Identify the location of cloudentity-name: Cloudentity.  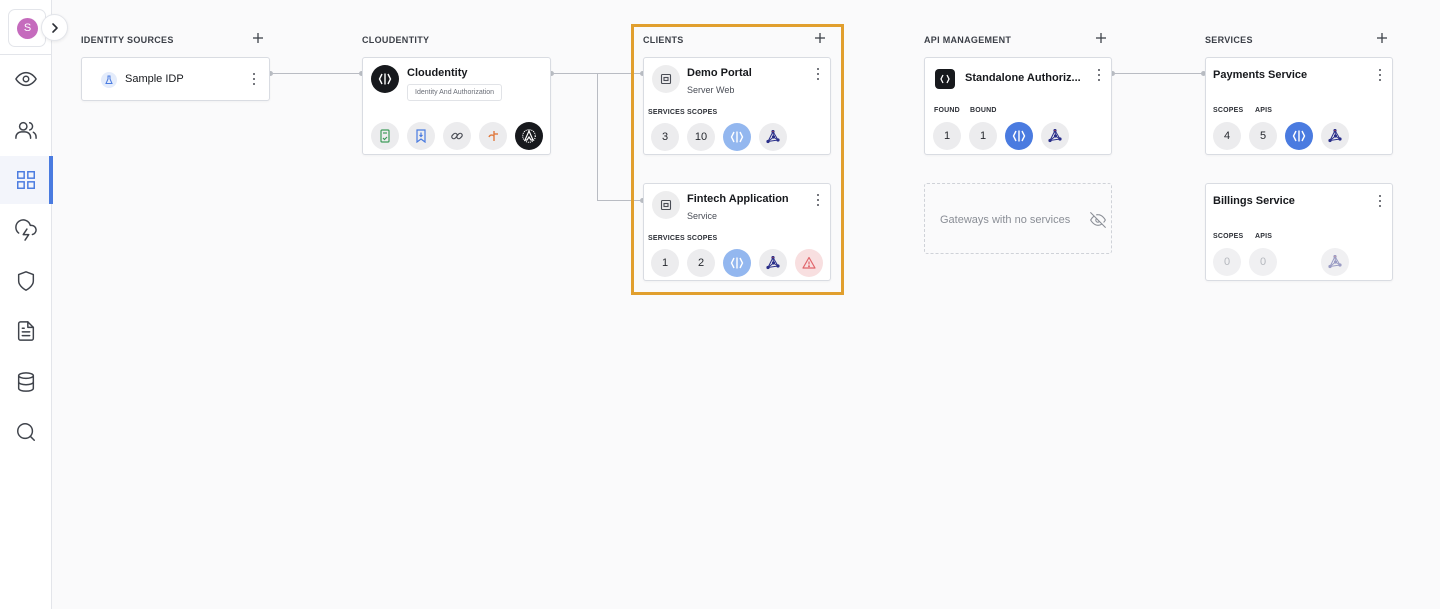
(437, 73).